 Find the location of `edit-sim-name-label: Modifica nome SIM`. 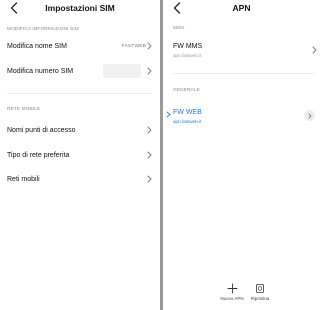

edit-sim-name-label: Modifica nome SIM is located at coordinates (37, 46).